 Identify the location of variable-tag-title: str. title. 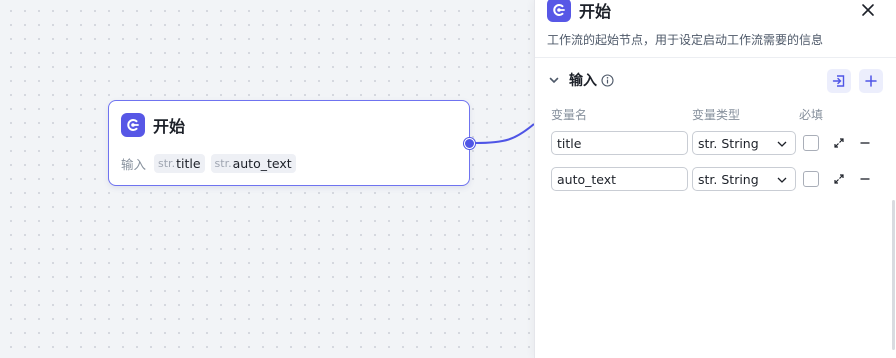
(179, 163).